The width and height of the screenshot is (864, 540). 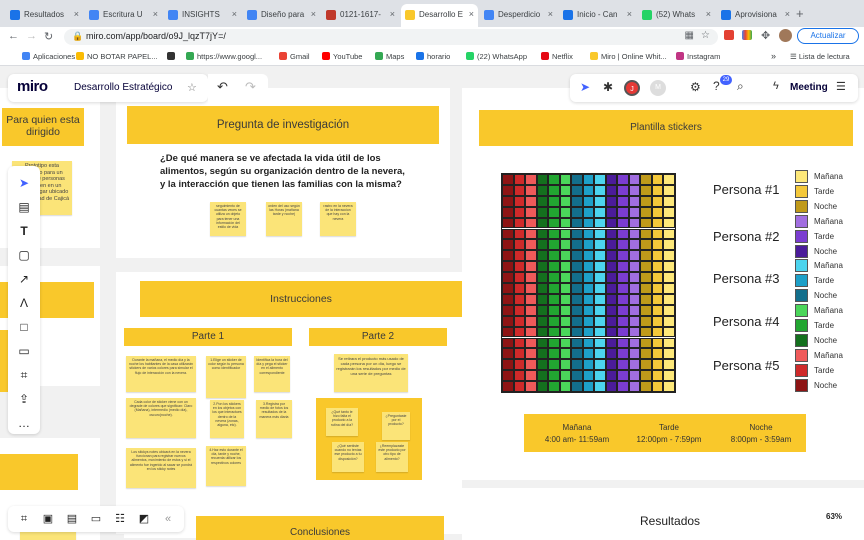 What do you see at coordinates (765, 35) in the screenshot?
I see `puzzle-icon: ✥` at bounding box center [765, 35].